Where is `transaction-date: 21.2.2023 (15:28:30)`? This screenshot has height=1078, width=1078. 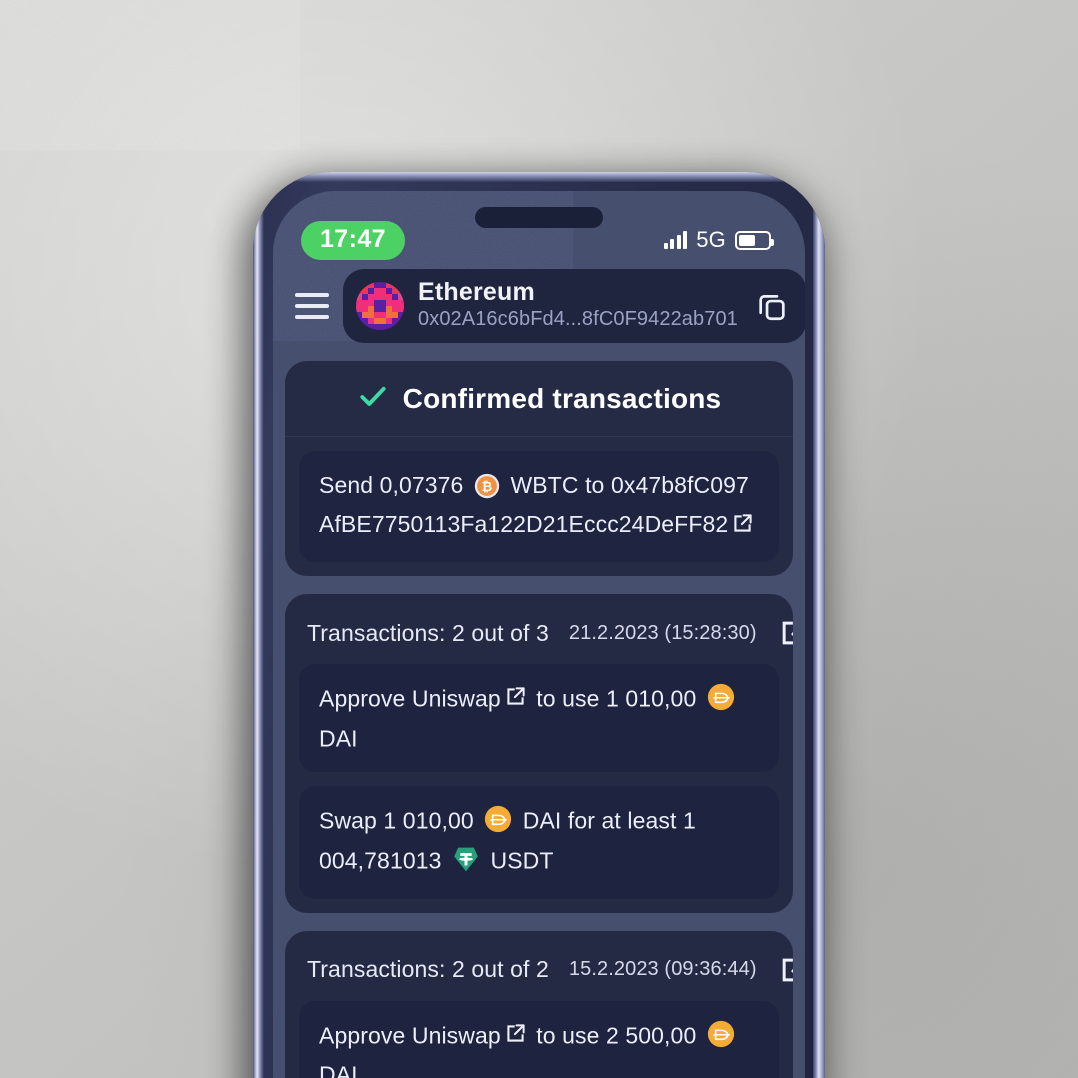
transaction-date: 21.2.2023 (15:28:30) is located at coordinates (662, 632).